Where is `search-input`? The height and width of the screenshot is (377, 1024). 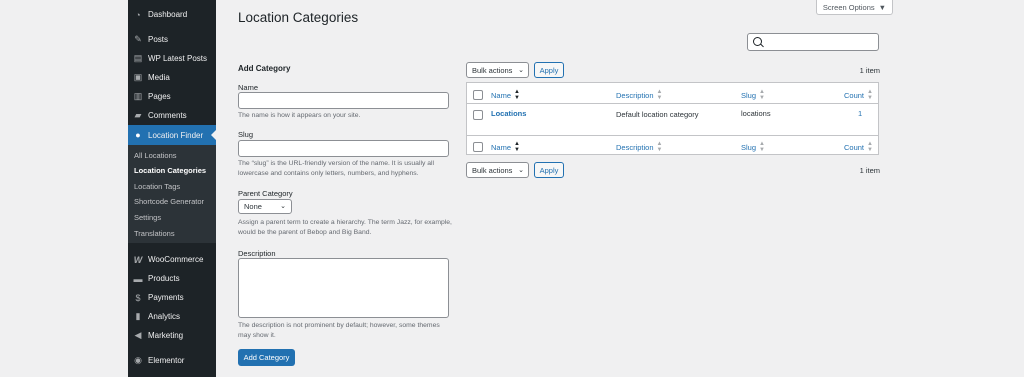
search-input is located at coordinates (813, 42).